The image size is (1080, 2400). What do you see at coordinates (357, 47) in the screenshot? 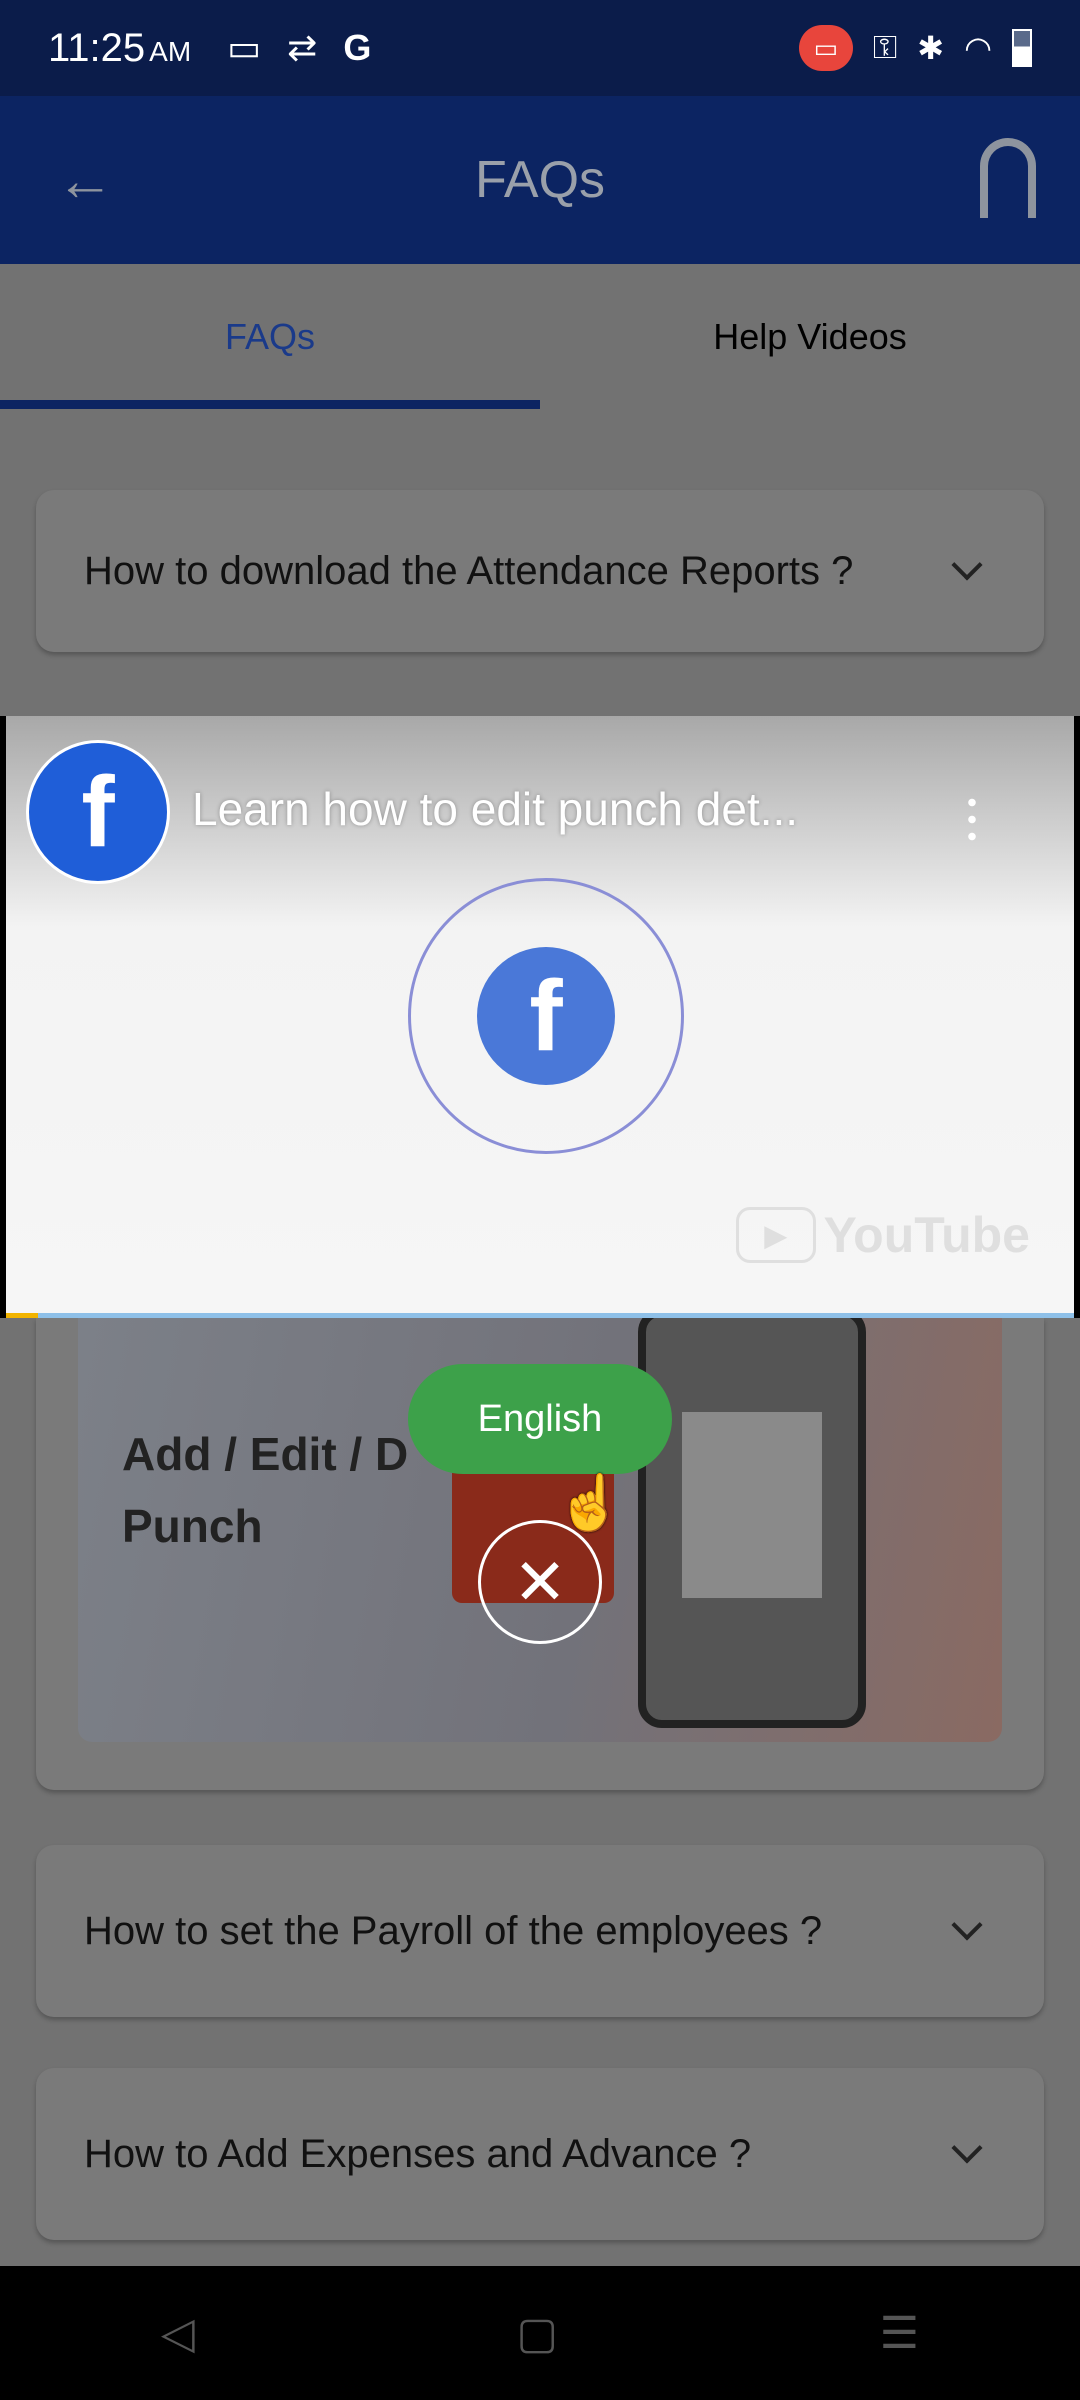
I see `google-icon: G` at bounding box center [357, 47].